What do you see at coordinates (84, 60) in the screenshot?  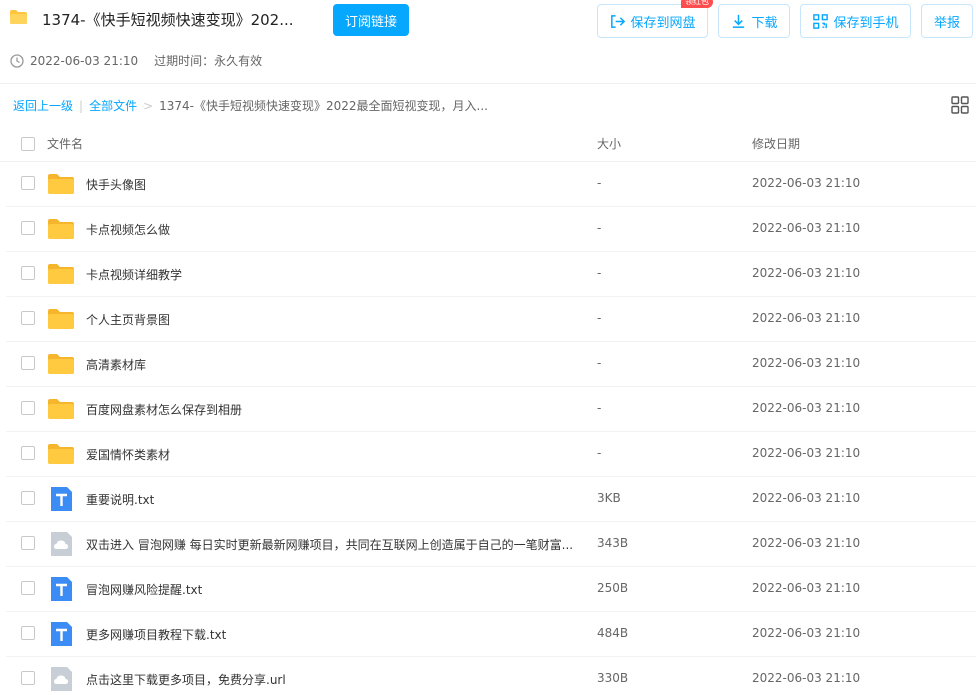 I see `share-created-time: 2022-06-03 21:10` at bounding box center [84, 60].